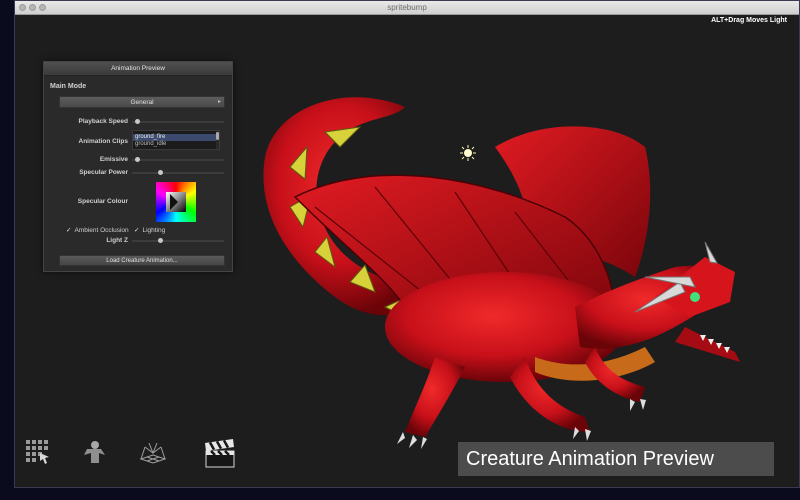  Describe the element at coordinates (178, 121) in the screenshot. I see `playback-speed-slider` at that location.